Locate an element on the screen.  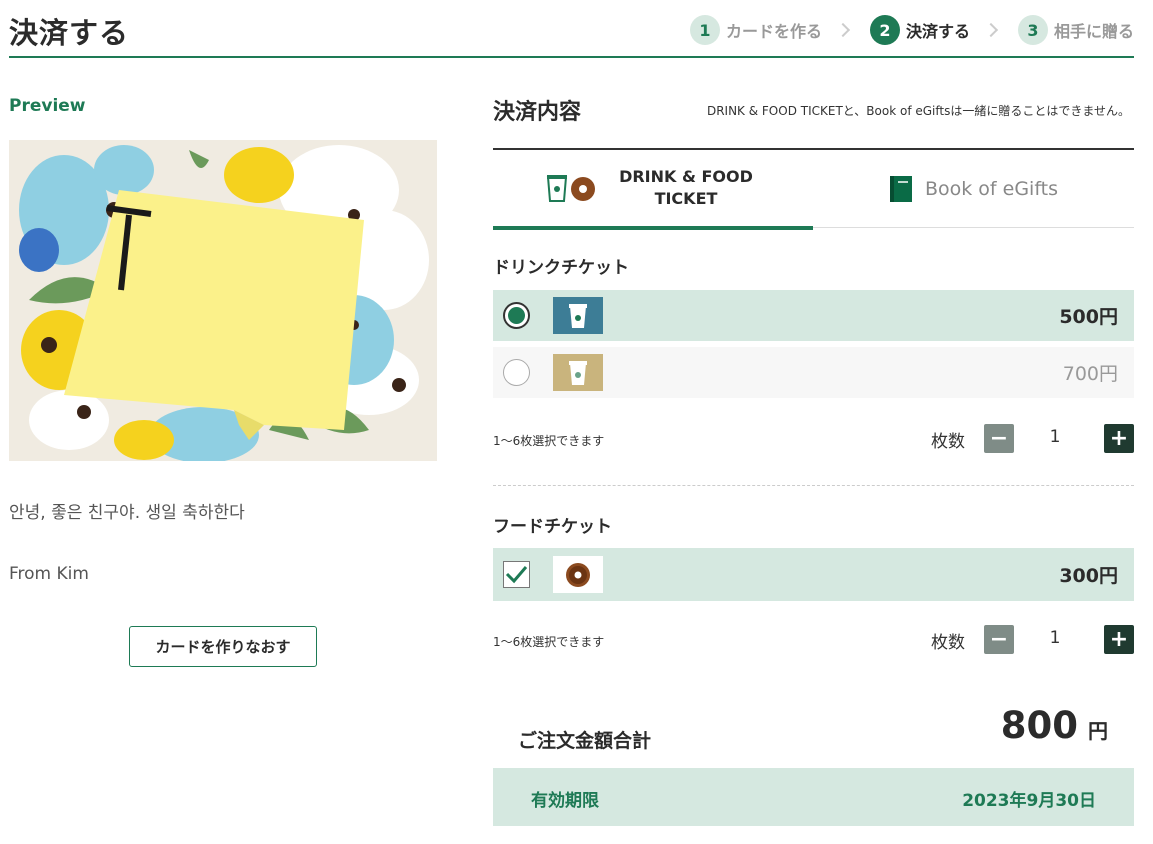
page-header: 決済する 1 カードを作る 2 決済する 3 相手に贈る is located at coordinates (571, 29).